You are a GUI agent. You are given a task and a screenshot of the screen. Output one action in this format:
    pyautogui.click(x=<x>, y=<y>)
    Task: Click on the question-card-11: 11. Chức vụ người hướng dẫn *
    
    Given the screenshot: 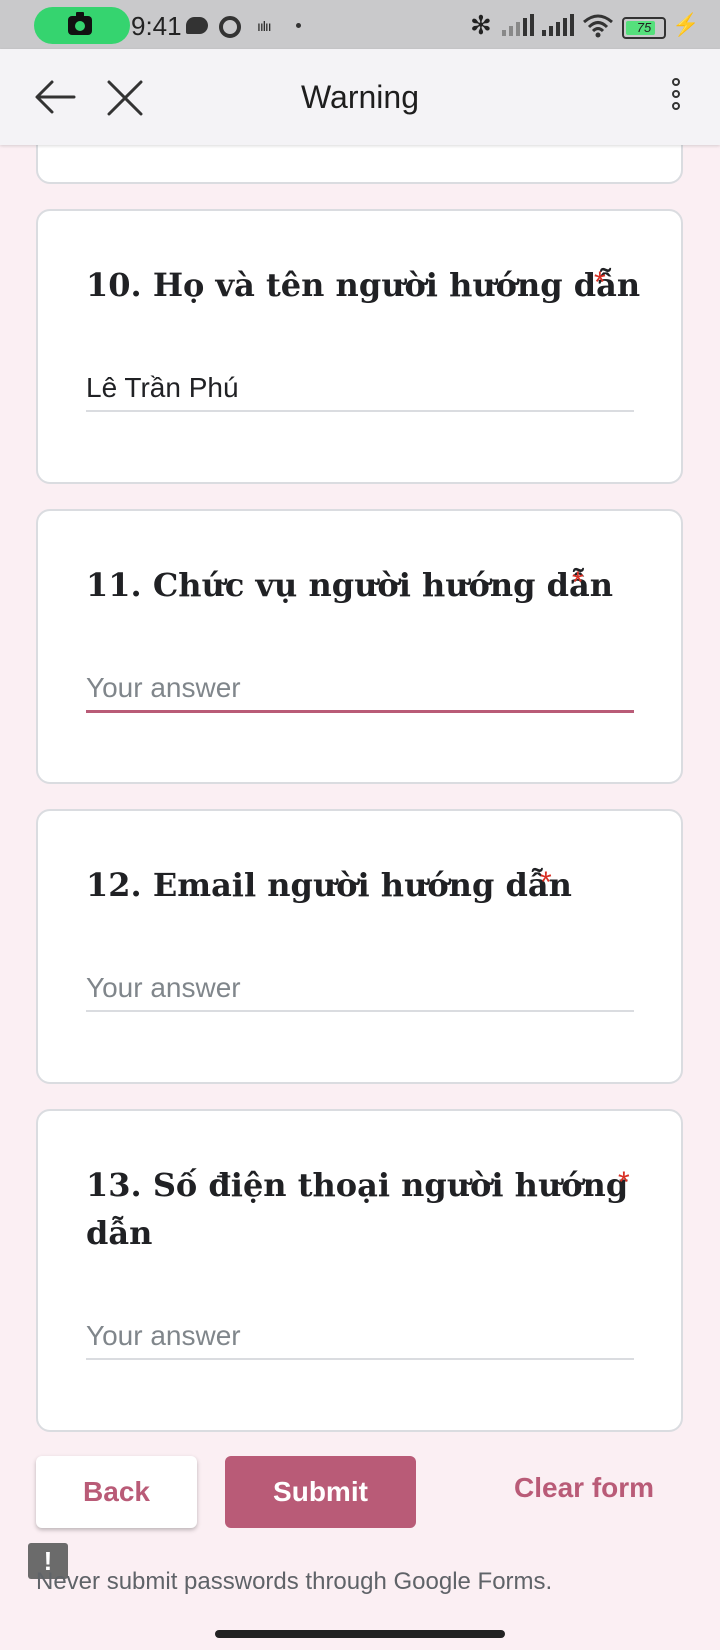 What is the action you would take?
    pyautogui.click(x=359, y=646)
    